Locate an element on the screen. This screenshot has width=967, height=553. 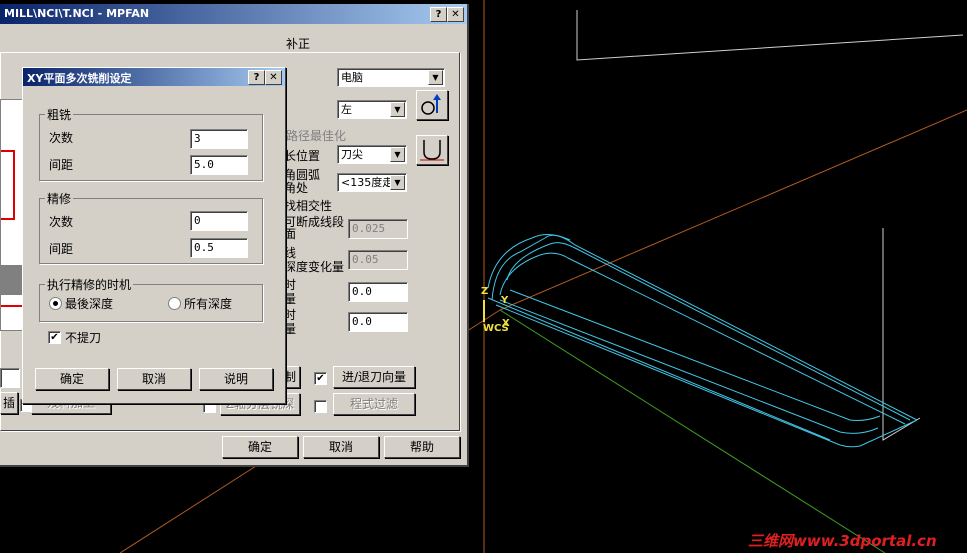
main-help-button: 帮助 is located at coordinates (422, 447).